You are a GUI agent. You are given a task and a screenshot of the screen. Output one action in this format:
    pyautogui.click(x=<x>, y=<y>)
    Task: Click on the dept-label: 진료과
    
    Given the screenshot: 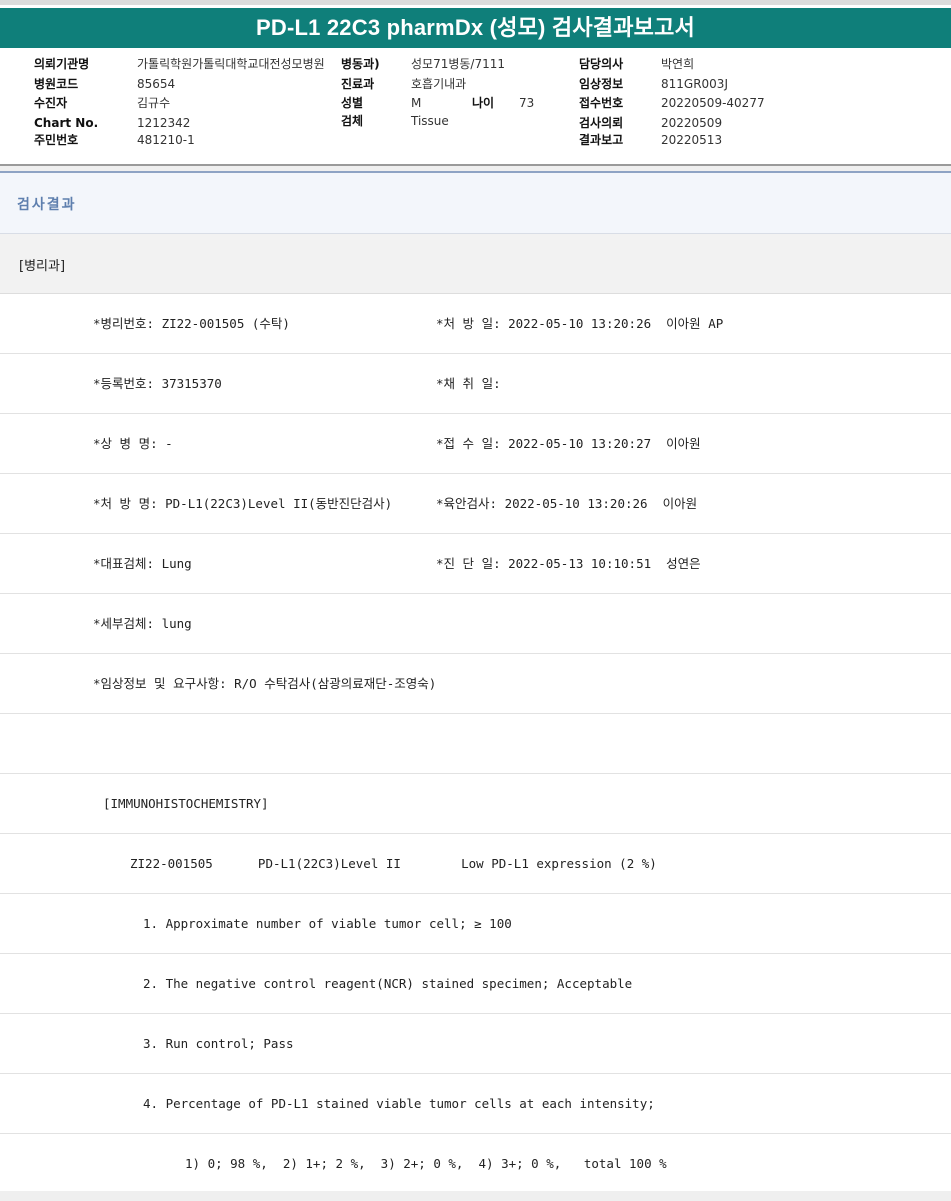 What is the action you would take?
    pyautogui.click(x=358, y=84)
    